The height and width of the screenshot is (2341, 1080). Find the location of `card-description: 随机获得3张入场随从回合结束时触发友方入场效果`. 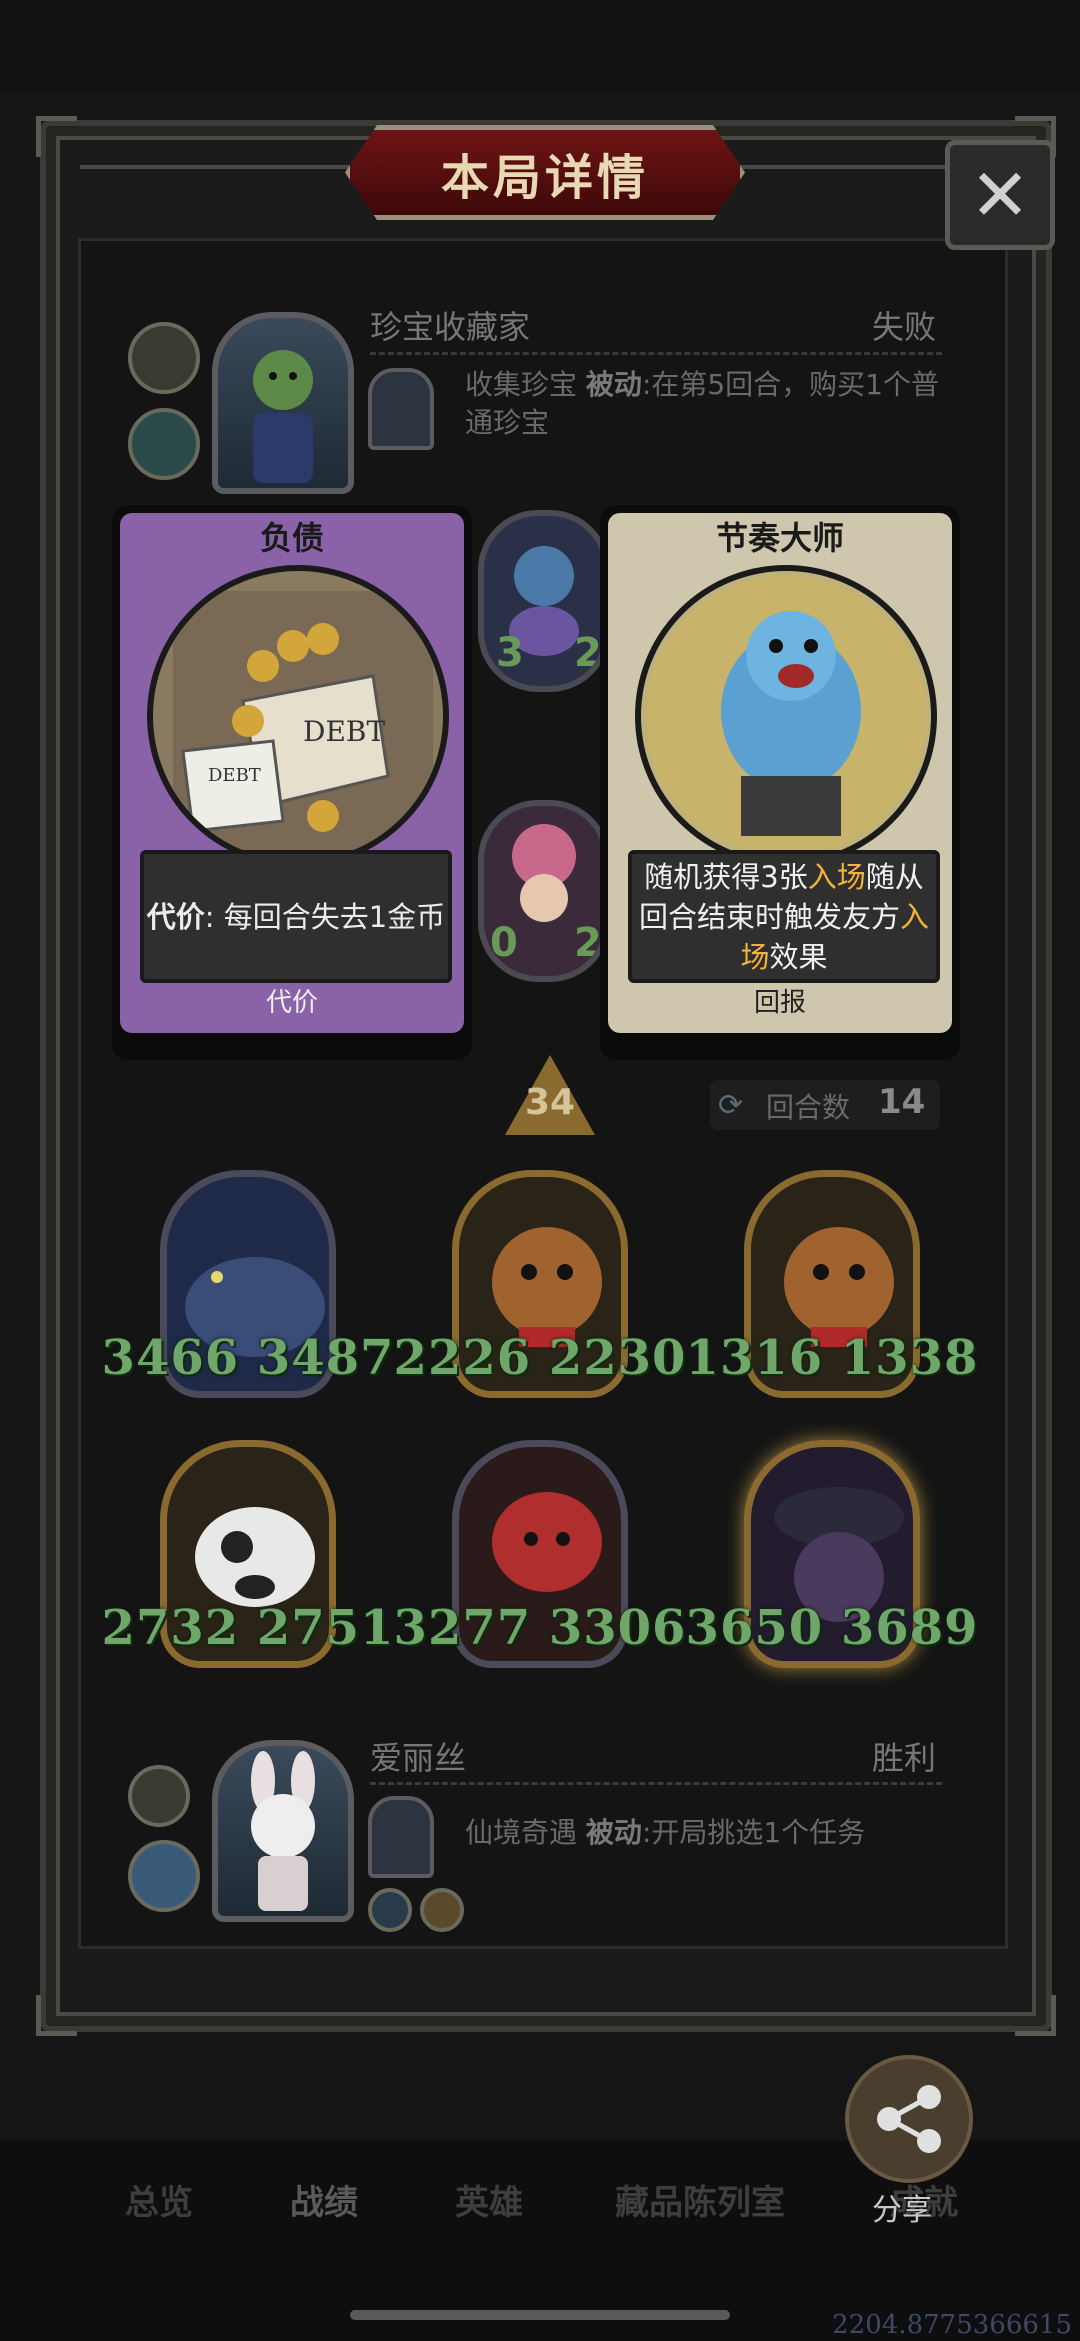

card-description: 随机获得3张入场随从回合结束时触发友方入场效果 is located at coordinates (784, 916).